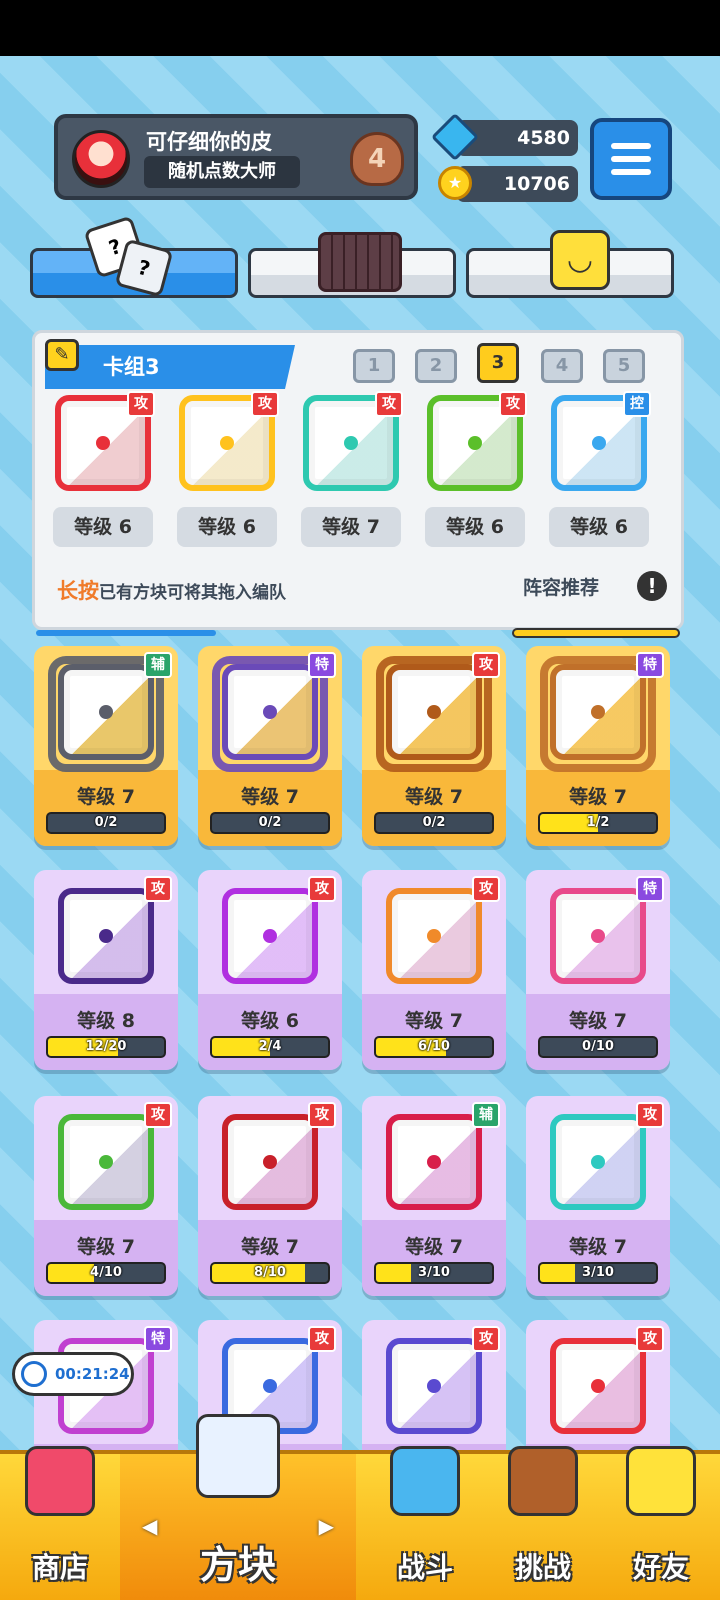 The width and height of the screenshot is (720, 1600). What do you see at coordinates (543, 1523) in the screenshot?
I see `nav-challenge: 挑战` at bounding box center [543, 1523].